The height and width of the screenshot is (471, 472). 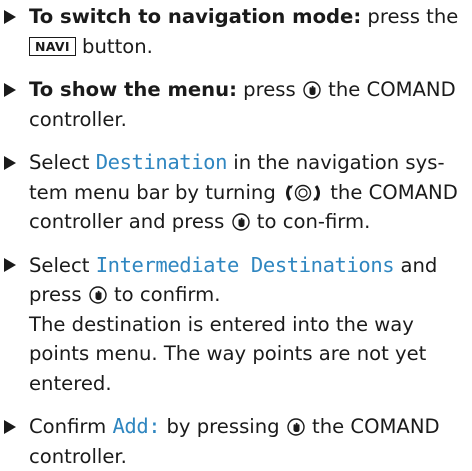 I want to click on display-term-intermediate-destinations: Intermediate Destinations, so click(x=245, y=264).